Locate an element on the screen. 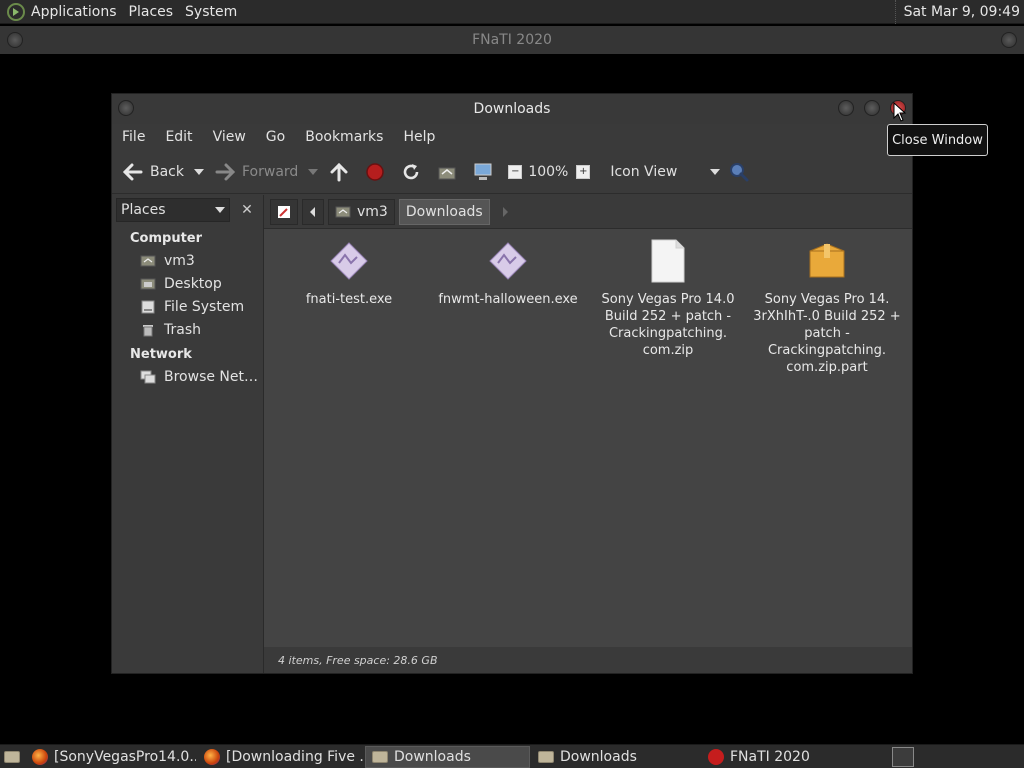 The width and height of the screenshot is (1024, 768). breadcrumb-label: Downloads is located at coordinates (444, 211).